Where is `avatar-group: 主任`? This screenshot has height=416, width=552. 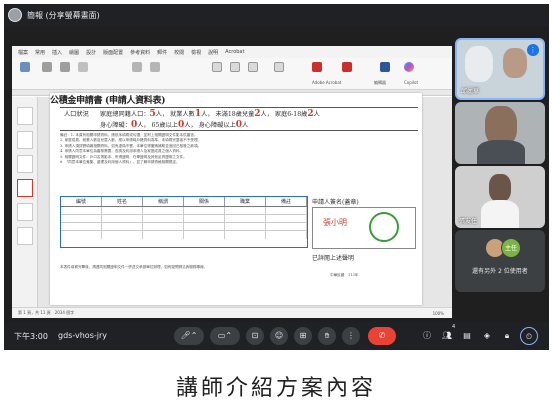
avatar-group: 主任 is located at coordinates (505, 249).